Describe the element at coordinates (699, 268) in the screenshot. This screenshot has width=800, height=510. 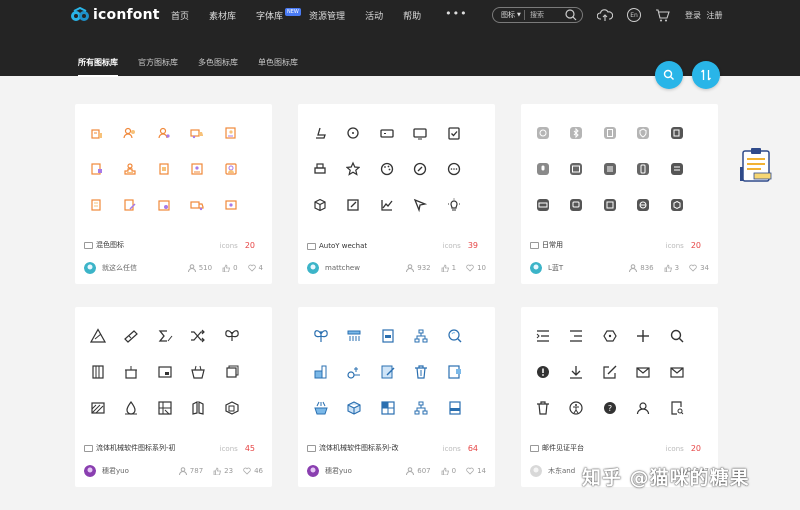
I see `favs-stat: 34` at that location.